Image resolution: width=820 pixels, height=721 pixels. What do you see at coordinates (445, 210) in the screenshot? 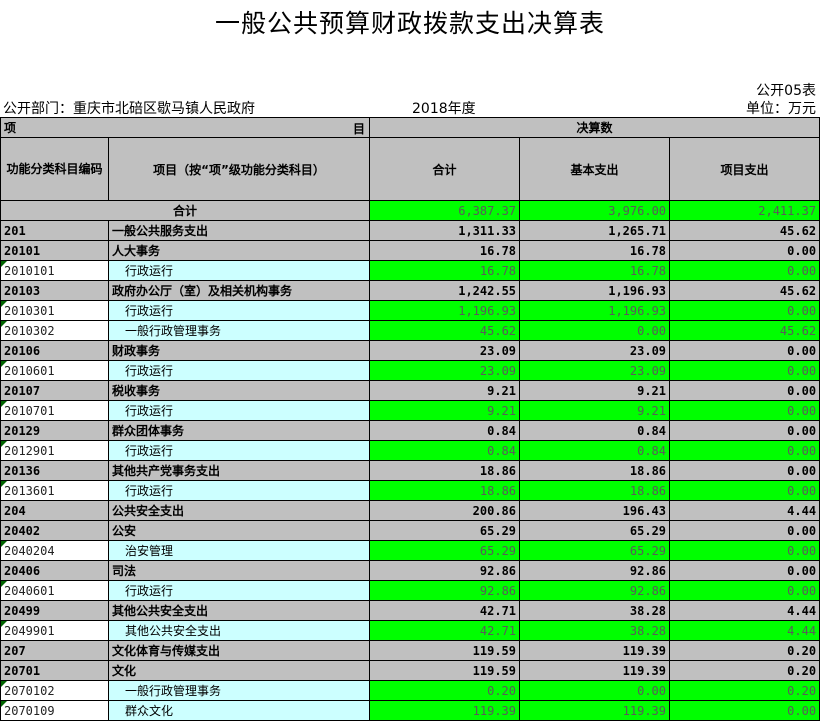
I see `summary-total: 6,387.37` at bounding box center [445, 210].